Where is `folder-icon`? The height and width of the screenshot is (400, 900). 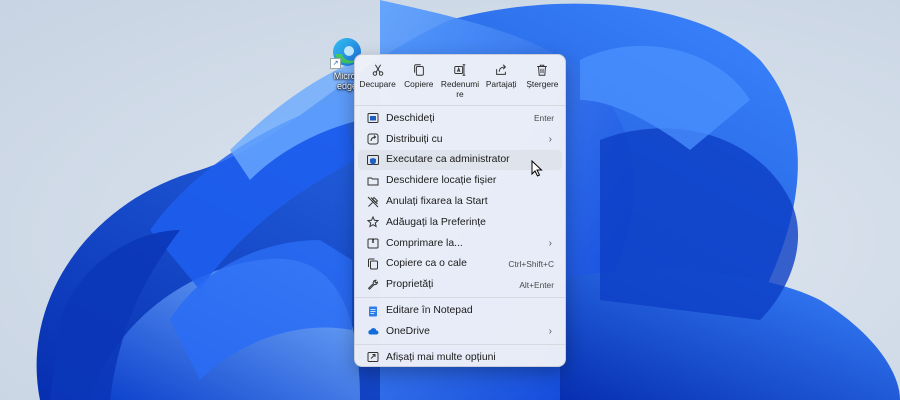 folder-icon is located at coordinates (373, 181).